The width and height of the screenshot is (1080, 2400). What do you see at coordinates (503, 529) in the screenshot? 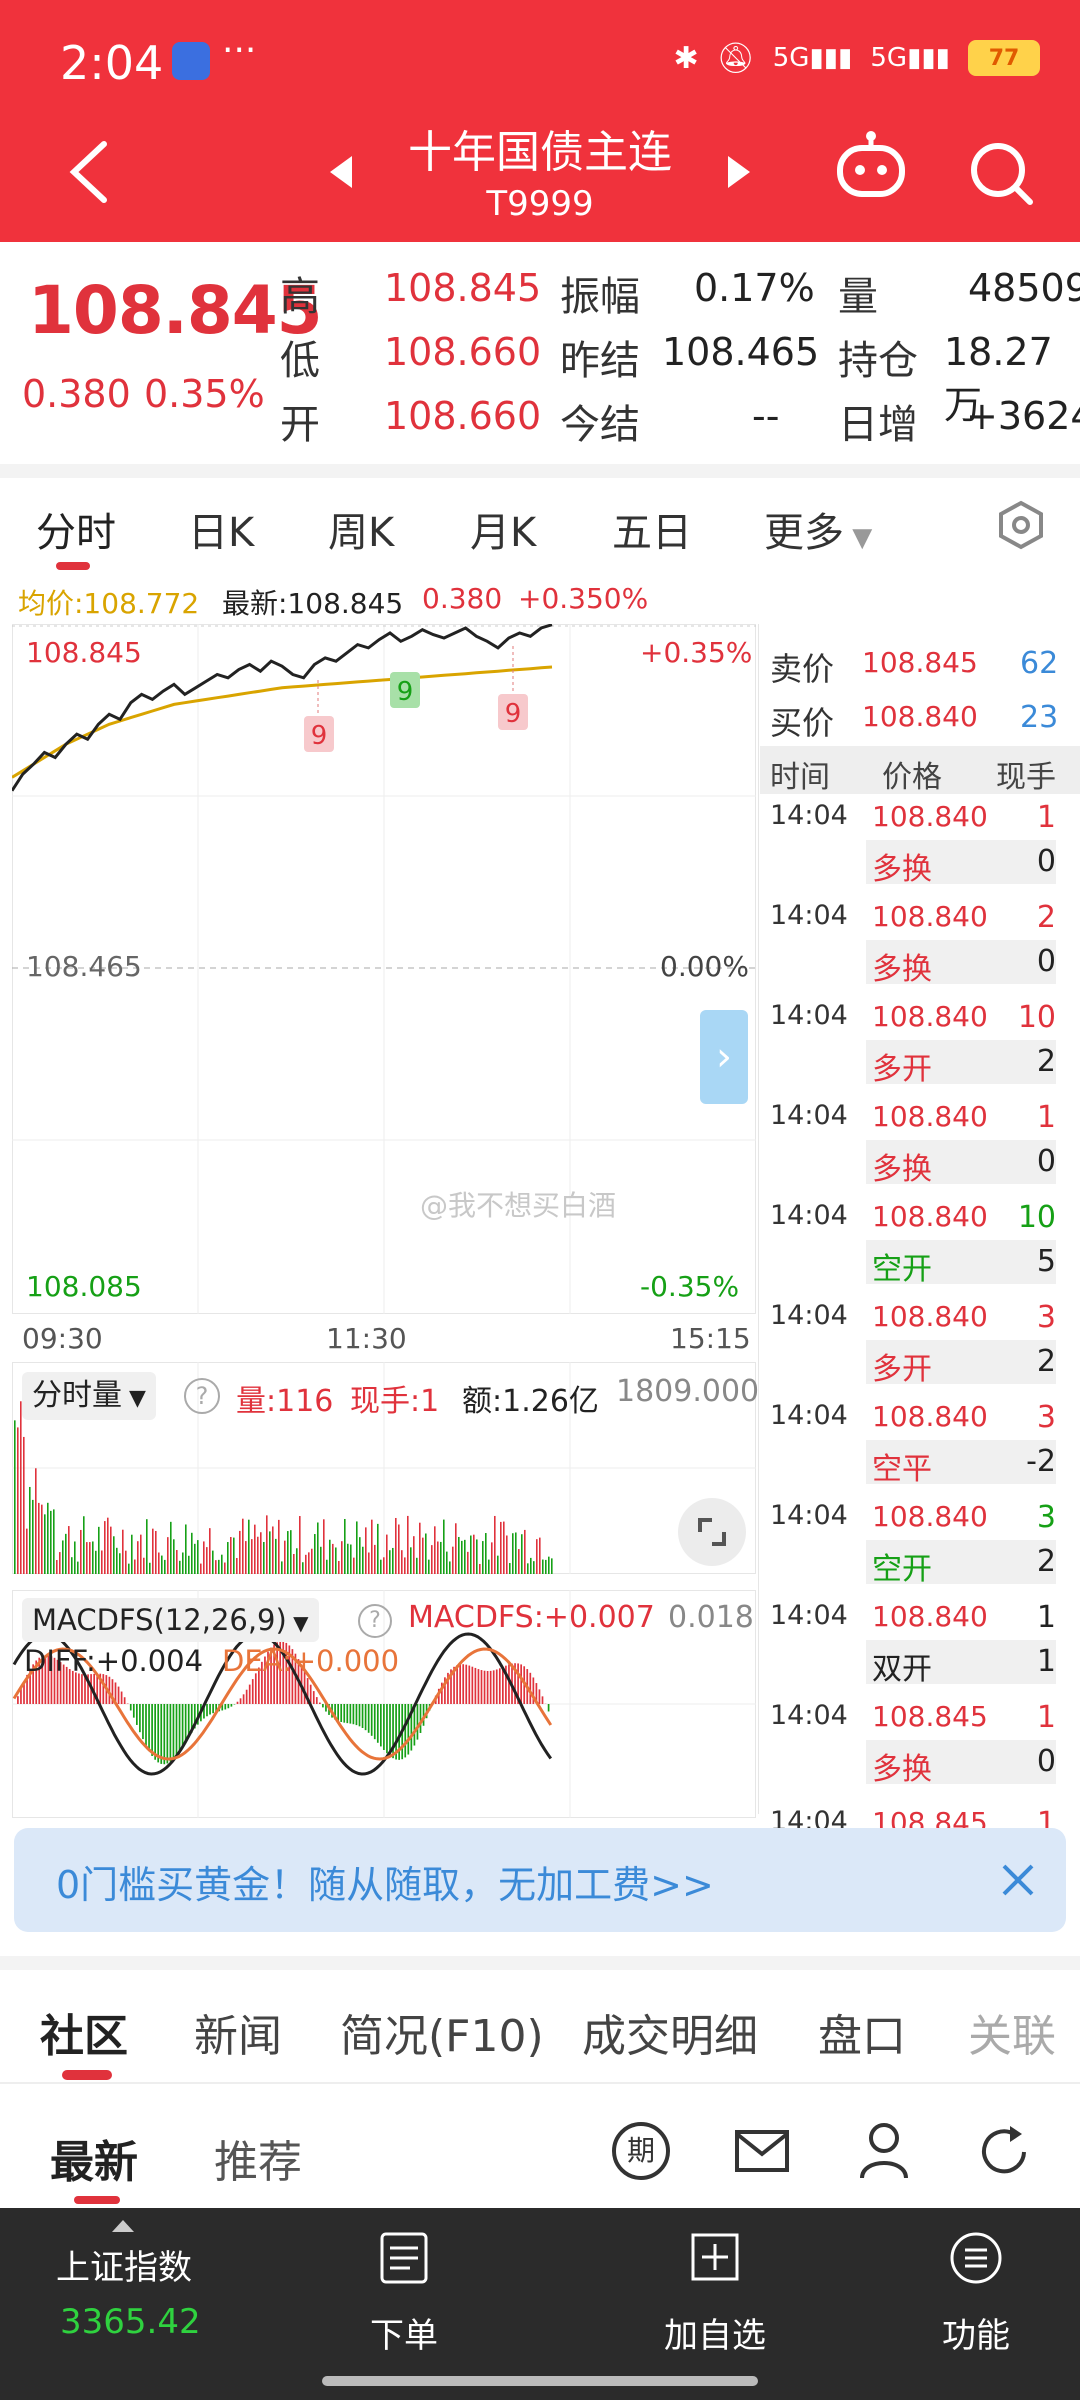
I see `tab-monthly-k: 月K` at bounding box center [503, 529].